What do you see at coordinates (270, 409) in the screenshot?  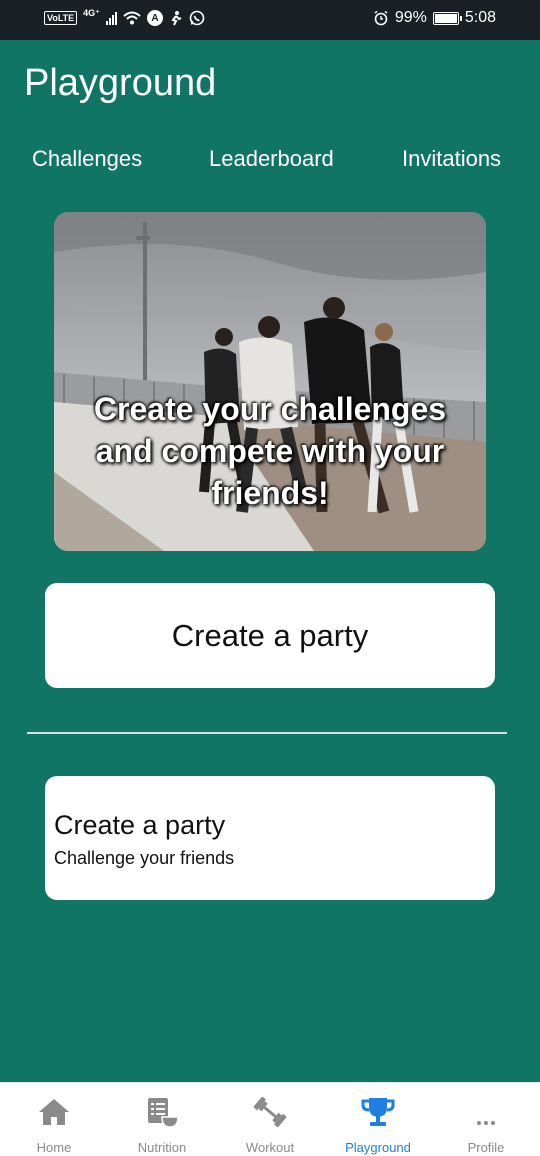 I see `hero-caption-line: Create your challenges` at bounding box center [270, 409].